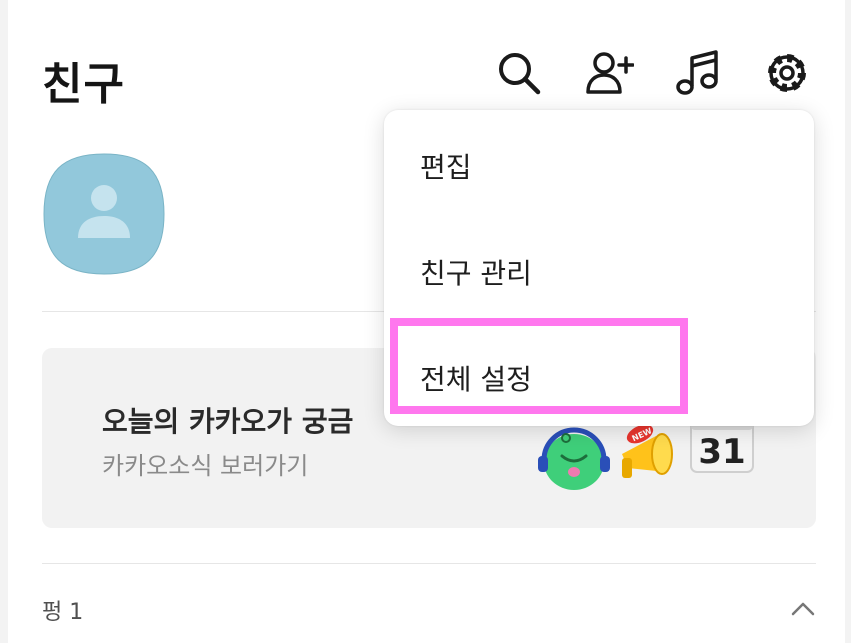  What do you see at coordinates (446, 166) in the screenshot?
I see `menu-item-edit: 편집` at bounding box center [446, 166].